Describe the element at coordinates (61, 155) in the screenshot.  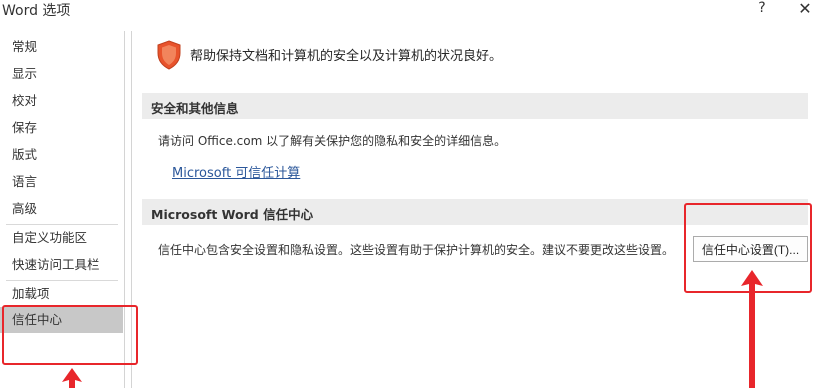
I see `sidebar-item-layout: 版式` at that location.